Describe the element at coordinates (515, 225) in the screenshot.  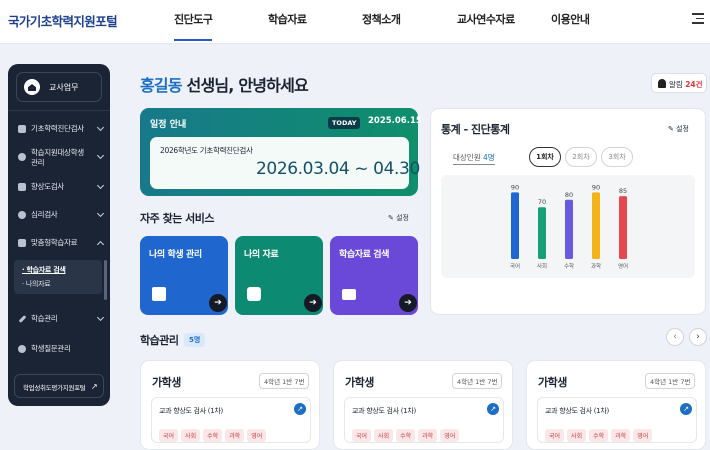
I see `bar-국어` at that location.